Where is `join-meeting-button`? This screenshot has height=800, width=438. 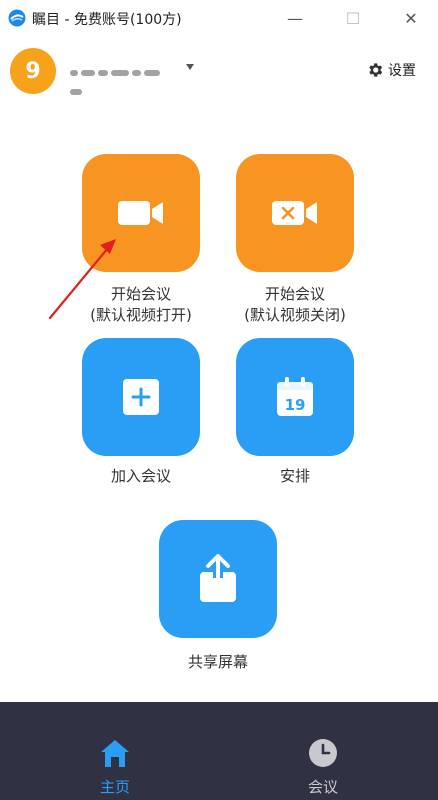
join-meeting-button is located at coordinates (141, 397).